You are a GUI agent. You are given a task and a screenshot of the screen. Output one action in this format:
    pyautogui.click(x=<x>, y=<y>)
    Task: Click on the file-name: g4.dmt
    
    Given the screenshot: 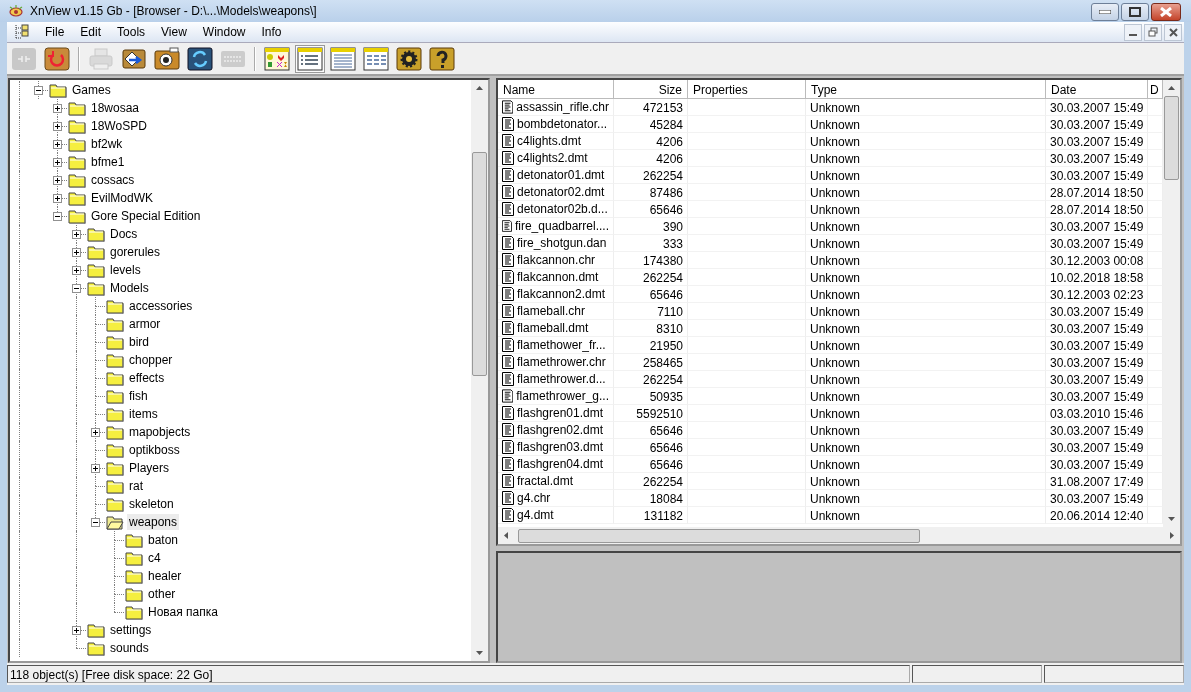 What is the action you would take?
    pyautogui.click(x=535, y=515)
    